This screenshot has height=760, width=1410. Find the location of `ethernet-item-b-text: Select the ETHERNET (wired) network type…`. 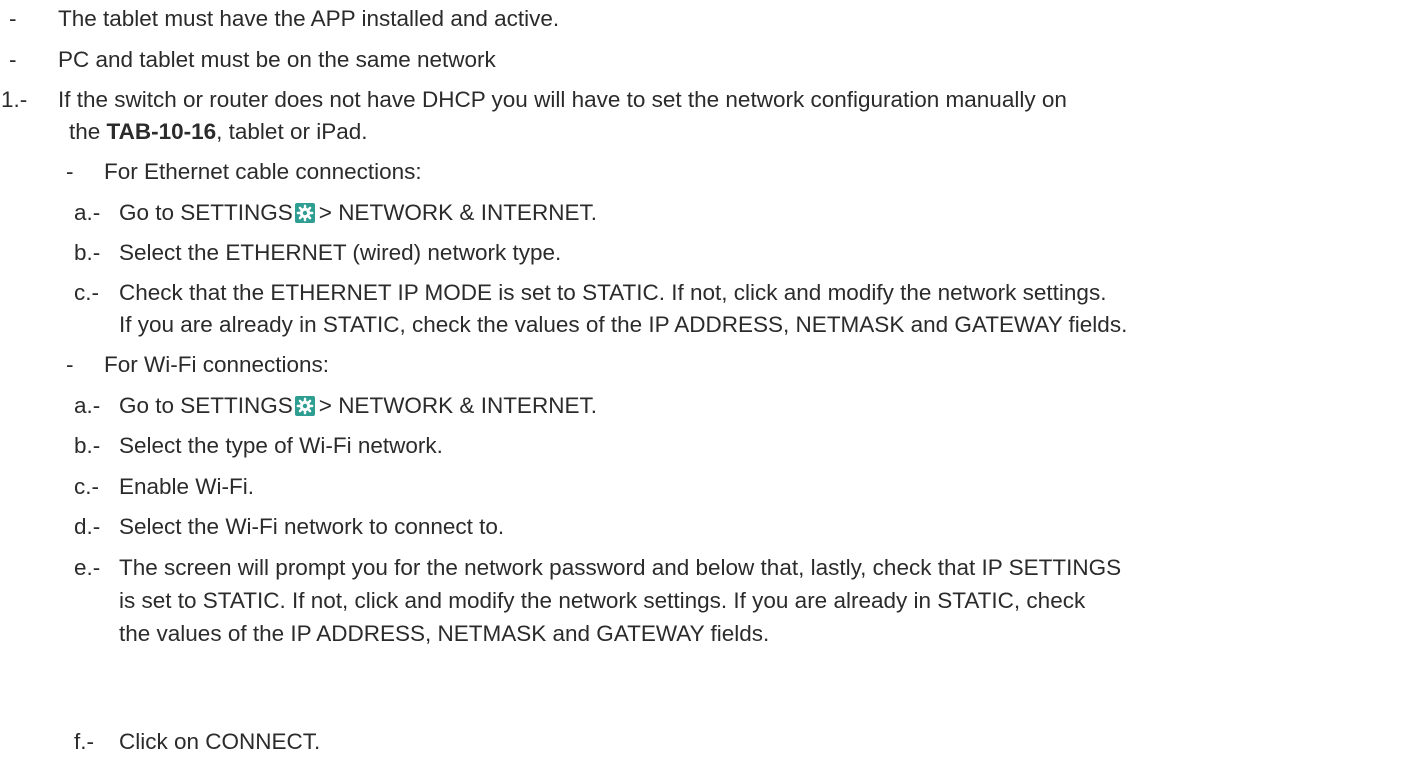

ethernet-item-b-text: Select the ETHERNET (wired) network type… is located at coordinates (340, 252).